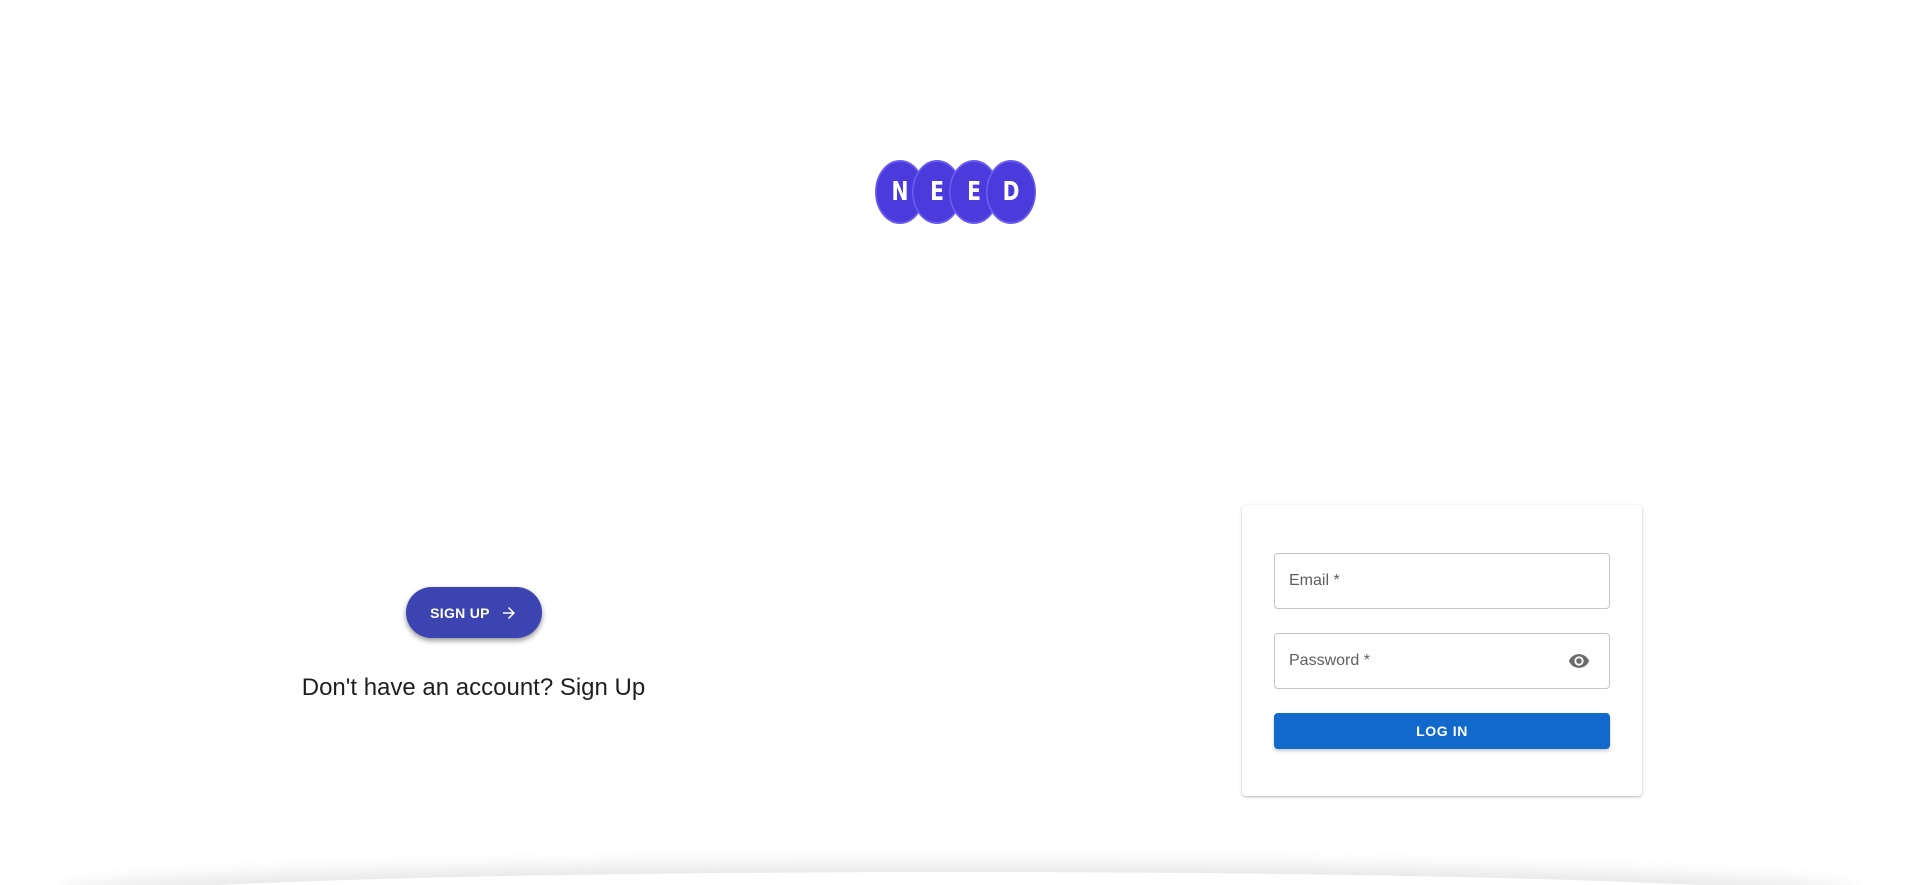  I want to click on need-logo: N E E D, so click(958, 193).